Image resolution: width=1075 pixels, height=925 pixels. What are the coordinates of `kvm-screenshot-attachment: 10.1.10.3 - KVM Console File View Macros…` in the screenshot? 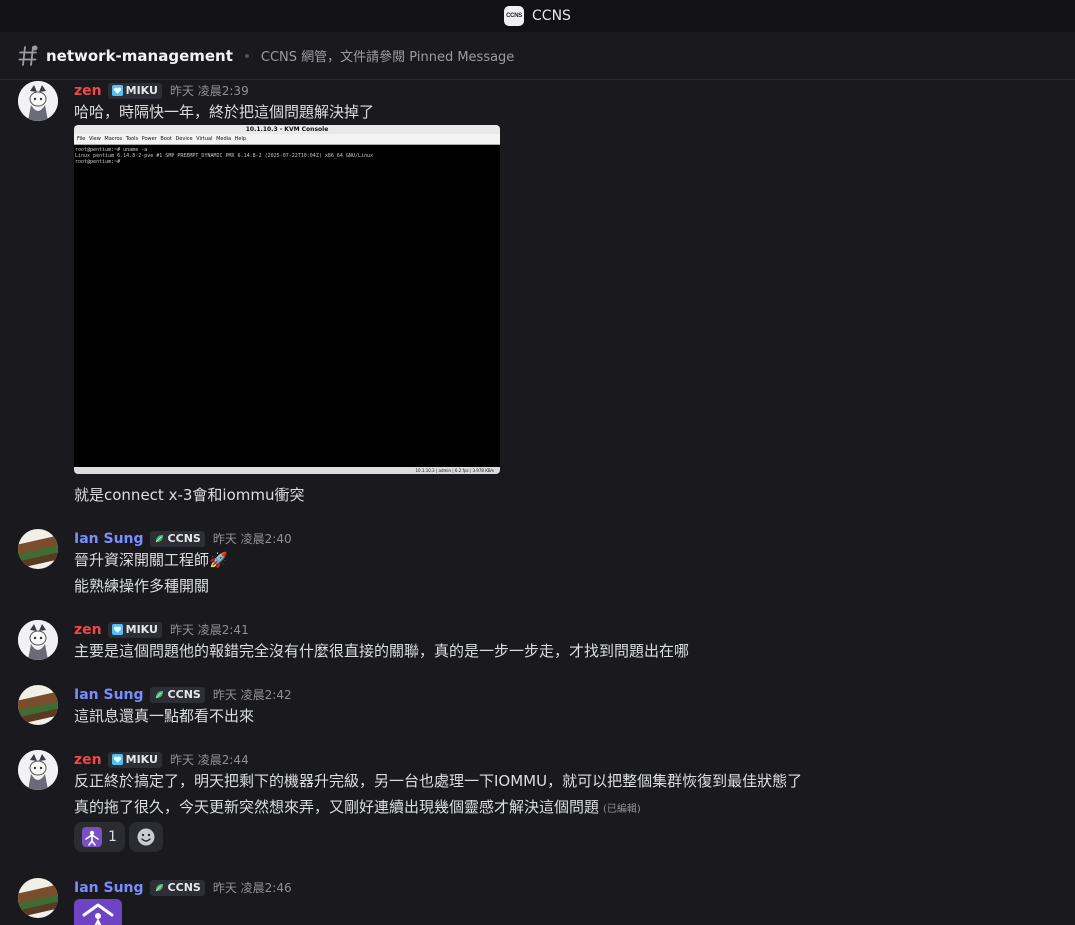 It's located at (287, 299).